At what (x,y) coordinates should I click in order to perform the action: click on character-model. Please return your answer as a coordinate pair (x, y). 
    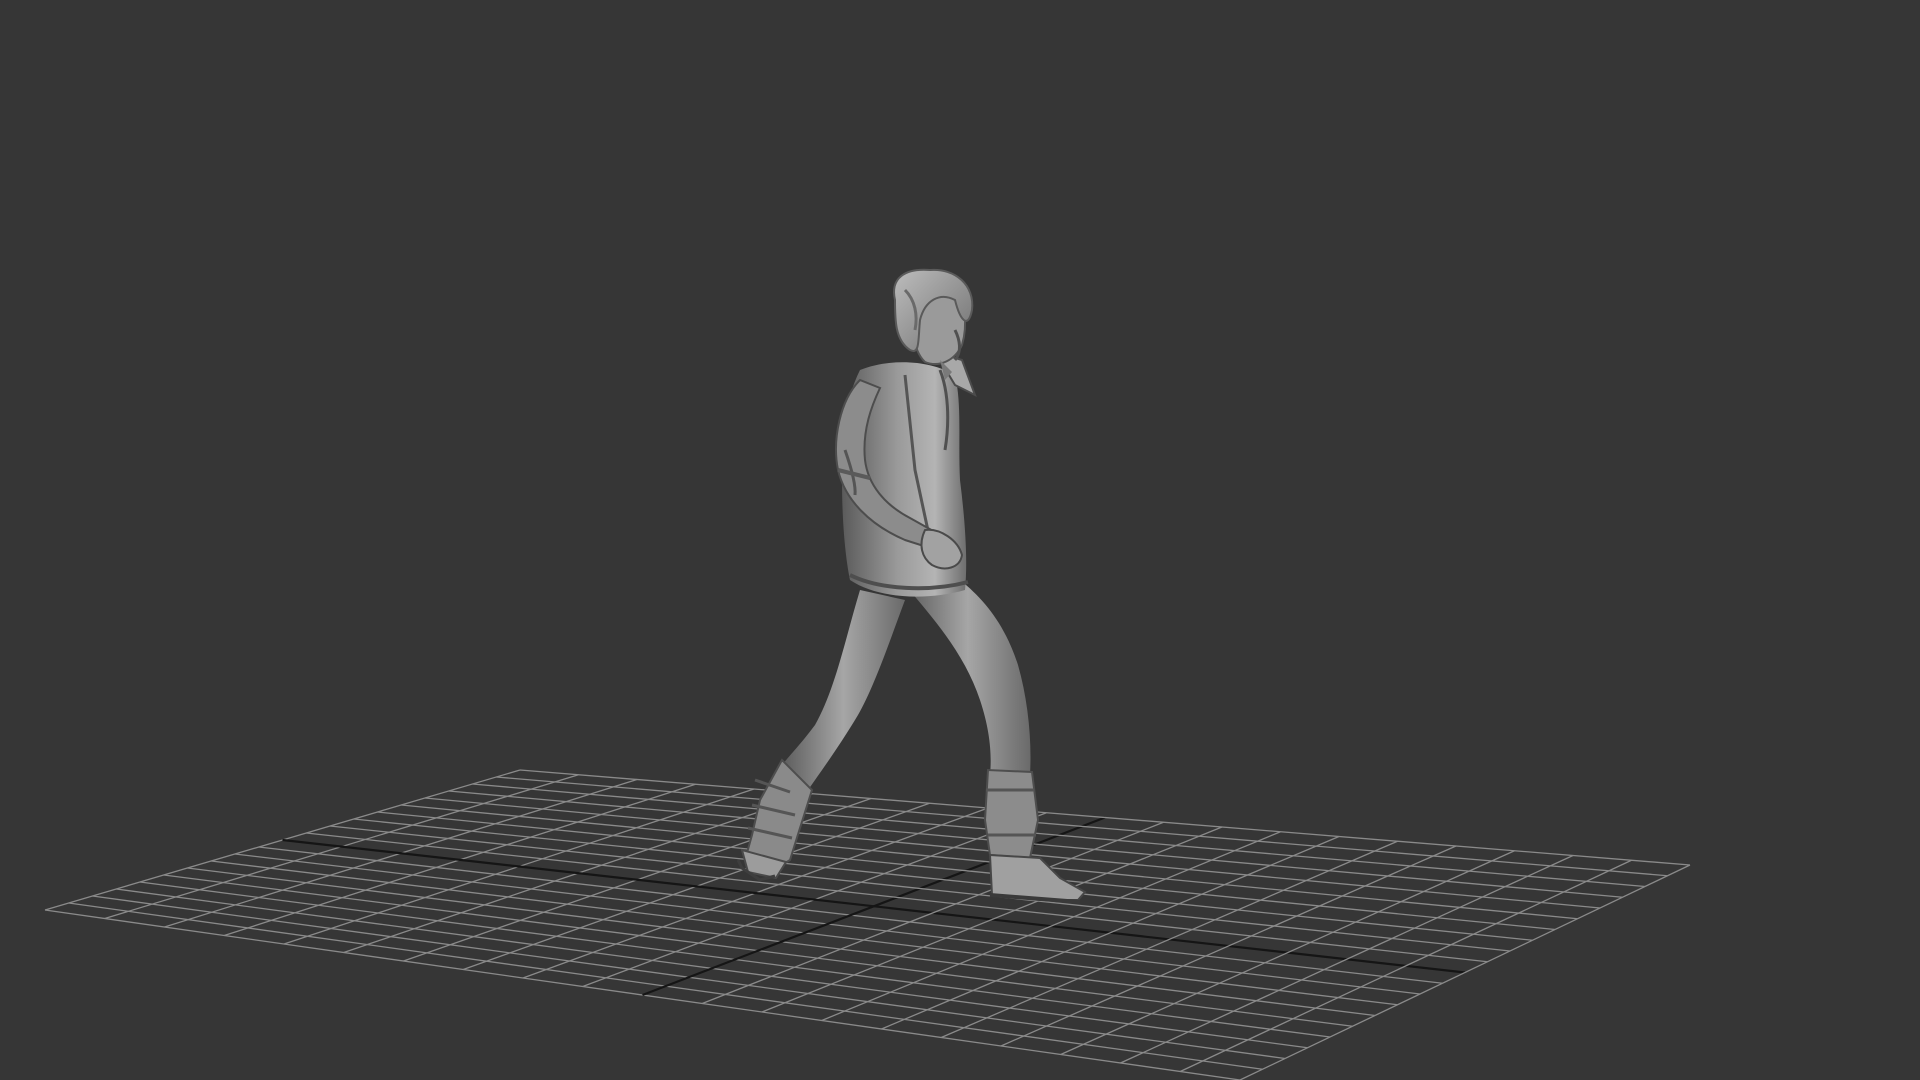
    Looking at the image, I should click on (911, 586).